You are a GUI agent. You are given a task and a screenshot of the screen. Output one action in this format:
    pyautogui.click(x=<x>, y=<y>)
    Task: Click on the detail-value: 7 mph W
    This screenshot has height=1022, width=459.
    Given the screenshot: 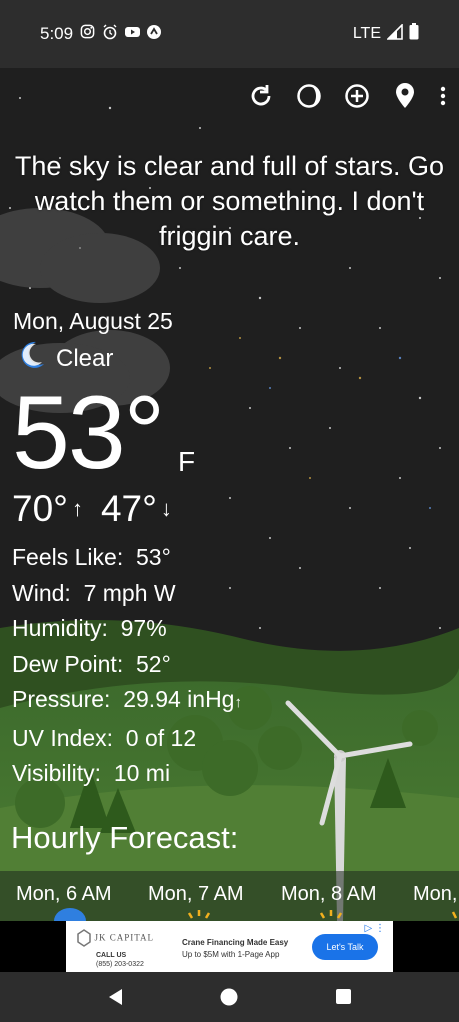 What is the action you would take?
    pyautogui.click(x=129, y=592)
    